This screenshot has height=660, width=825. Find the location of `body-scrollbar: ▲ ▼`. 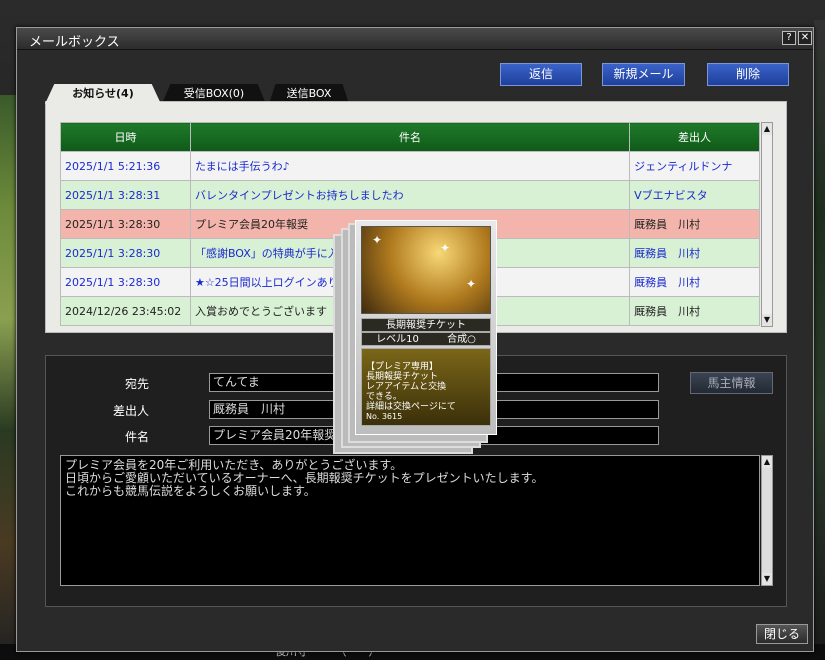

body-scrollbar: ▲ ▼ is located at coordinates (767, 520).